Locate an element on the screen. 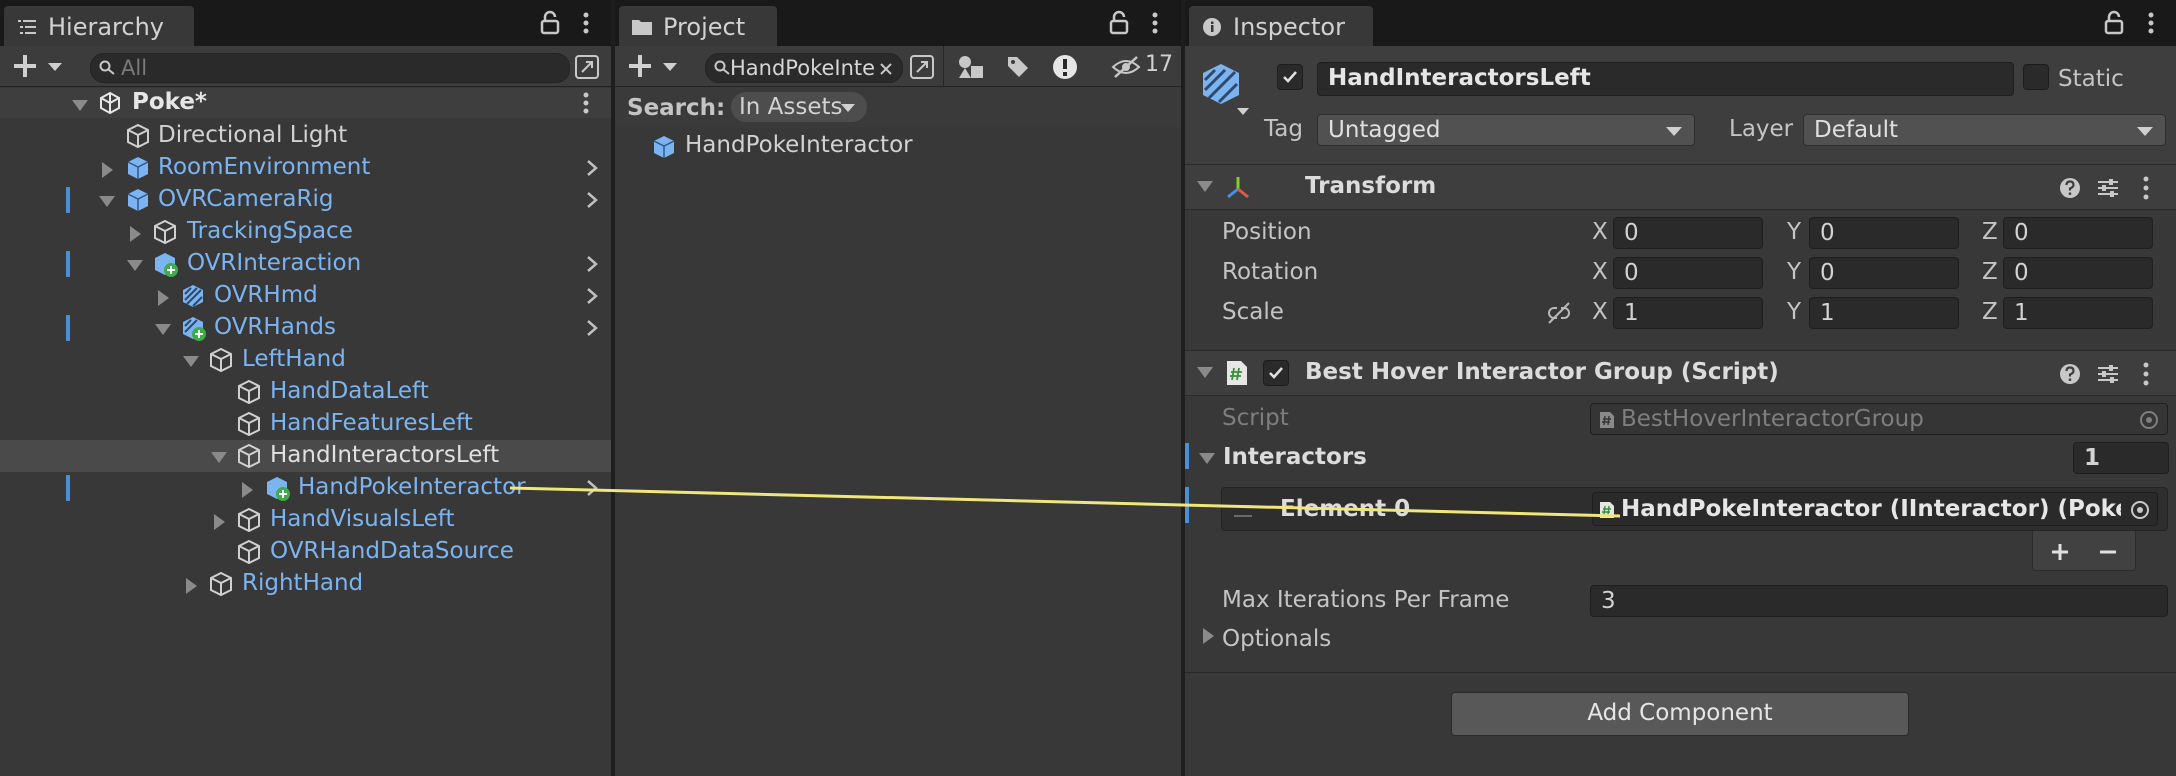 This screenshot has height=776, width=2176. hierarchy-item-ovr-hmd: OVRHmd is located at coordinates (305, 296).